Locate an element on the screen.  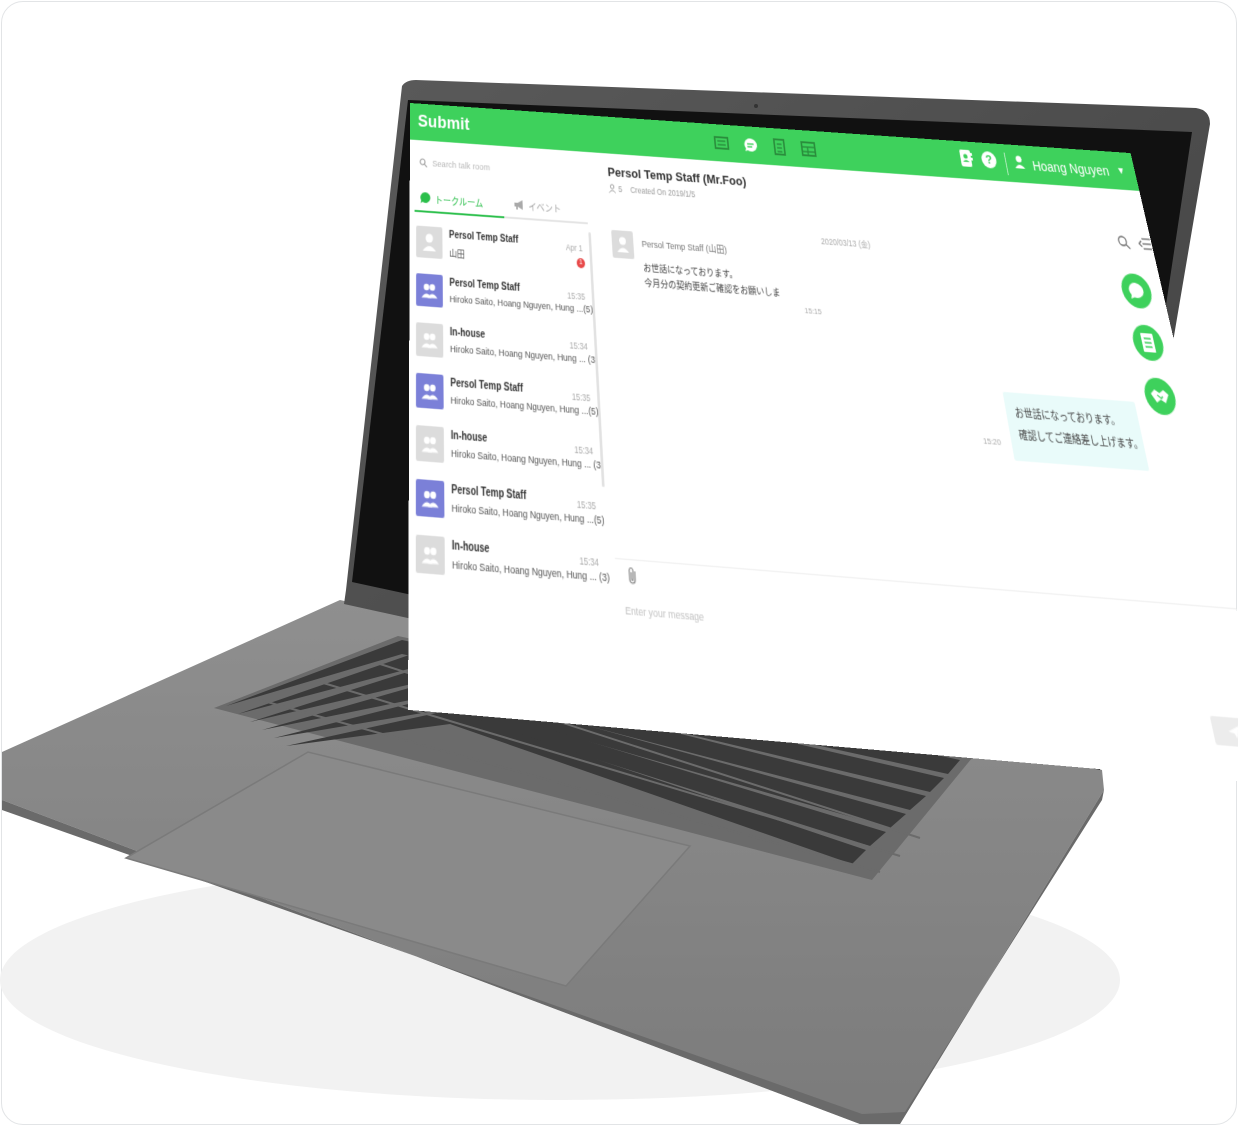
conversation-search-icon is located at coordinates (1125, 245).